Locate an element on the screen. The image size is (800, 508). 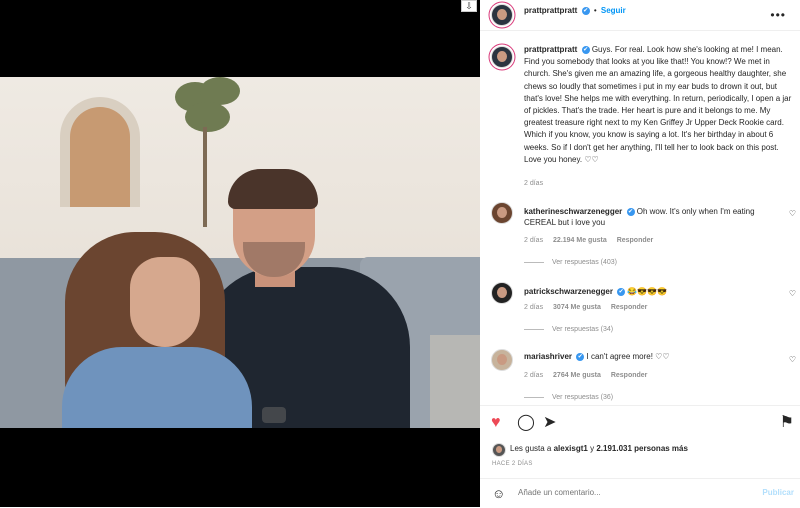
comment-item: mariashriver ✔ I can't agree more! ♡♡ is located at coordinates (649, 356).